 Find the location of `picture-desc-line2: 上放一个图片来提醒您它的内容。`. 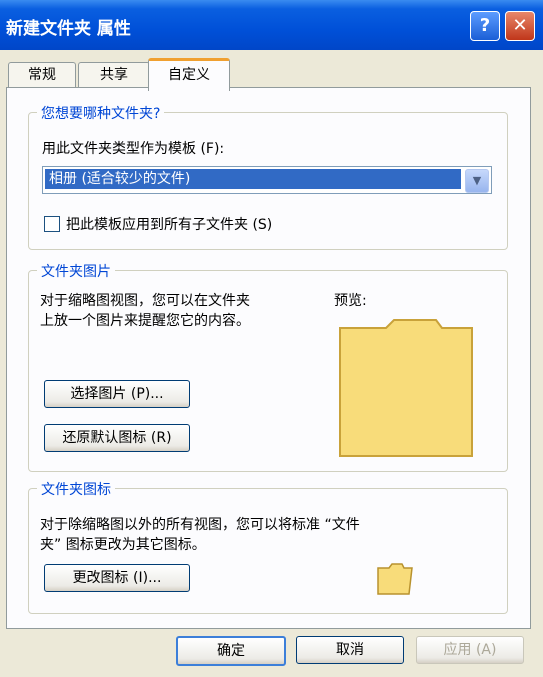

picture-desc-line2: 上放一个图片来提醒您它的内容。 is located at coordinates (145, 321).